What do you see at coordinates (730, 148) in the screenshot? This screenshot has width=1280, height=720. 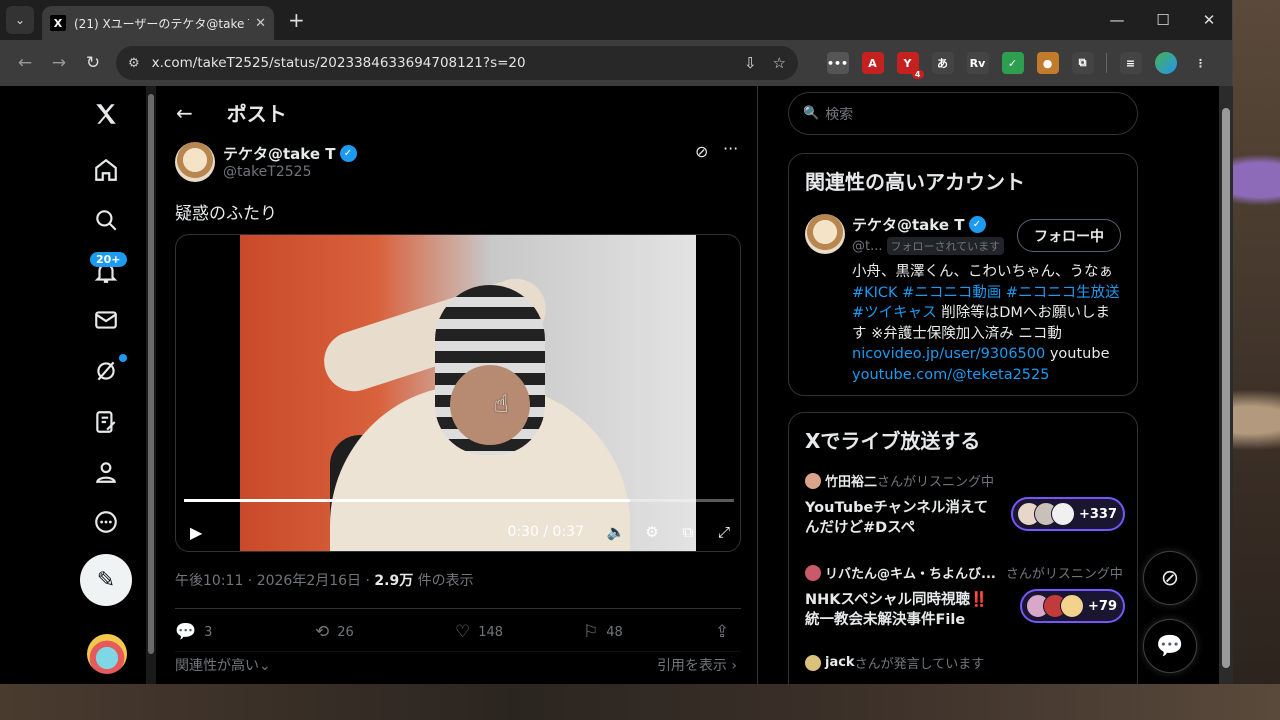 I see `post-more-icon: ···` at bounding box center [730, 148].